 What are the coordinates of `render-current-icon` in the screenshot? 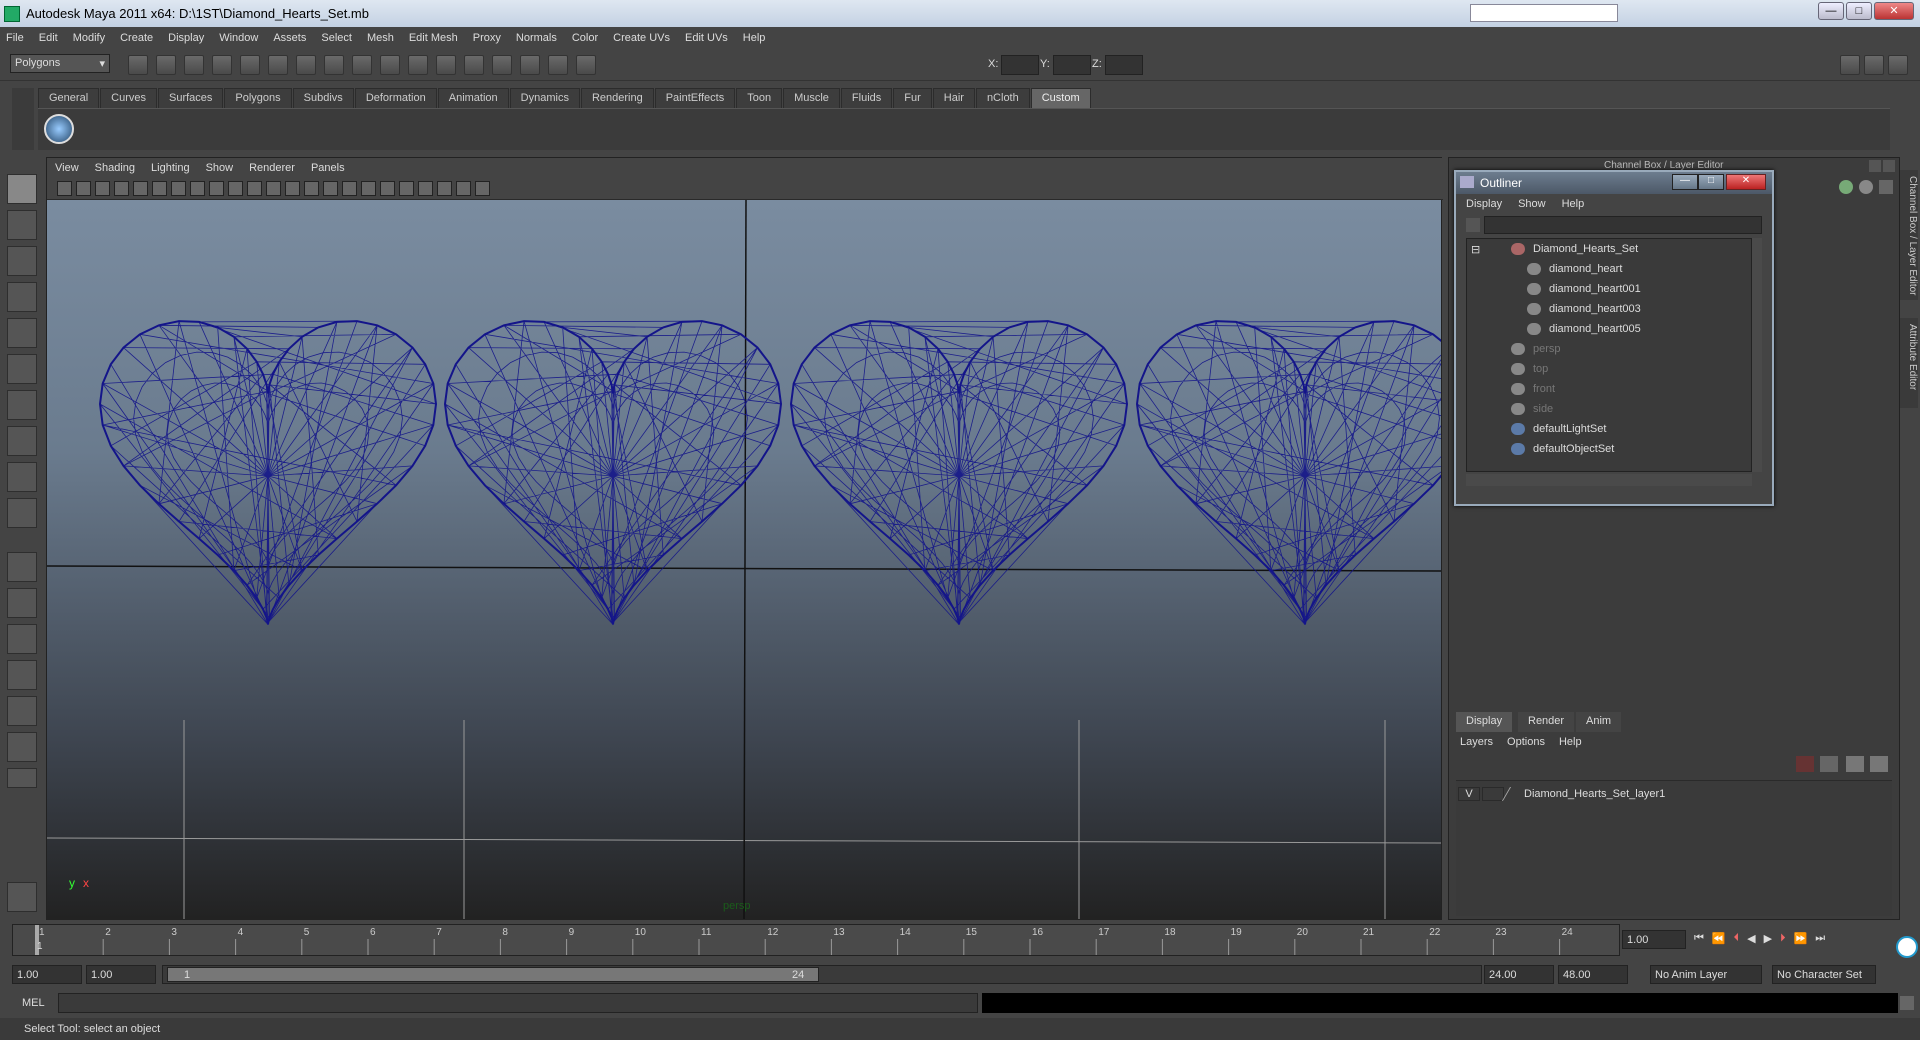 It's located at (502, 65).